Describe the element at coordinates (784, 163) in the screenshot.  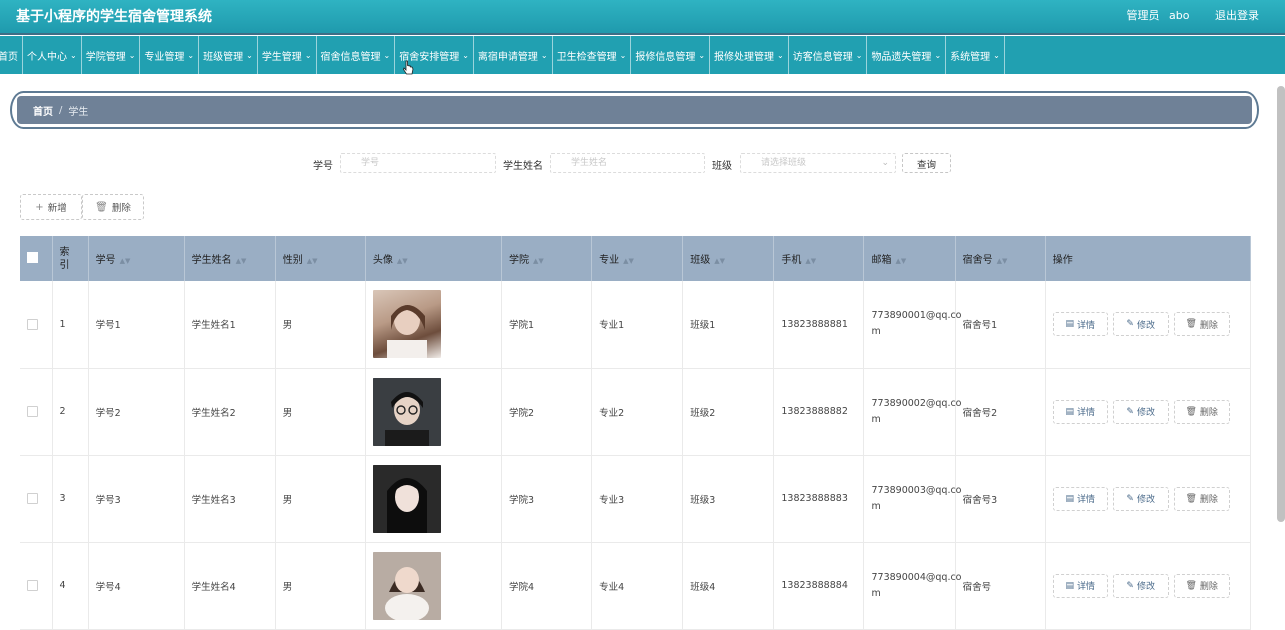
I see `class-select-placeholder: 请选择班级` at that location.